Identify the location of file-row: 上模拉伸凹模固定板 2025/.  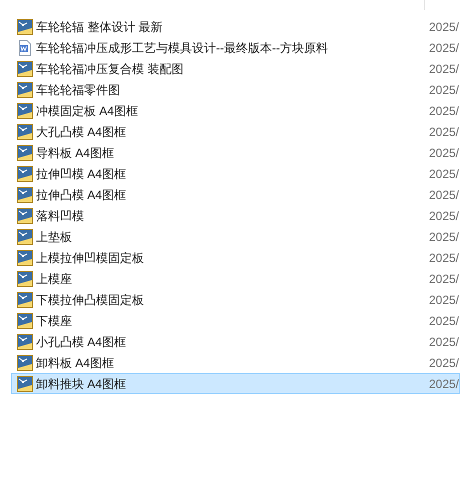
(235, 257).